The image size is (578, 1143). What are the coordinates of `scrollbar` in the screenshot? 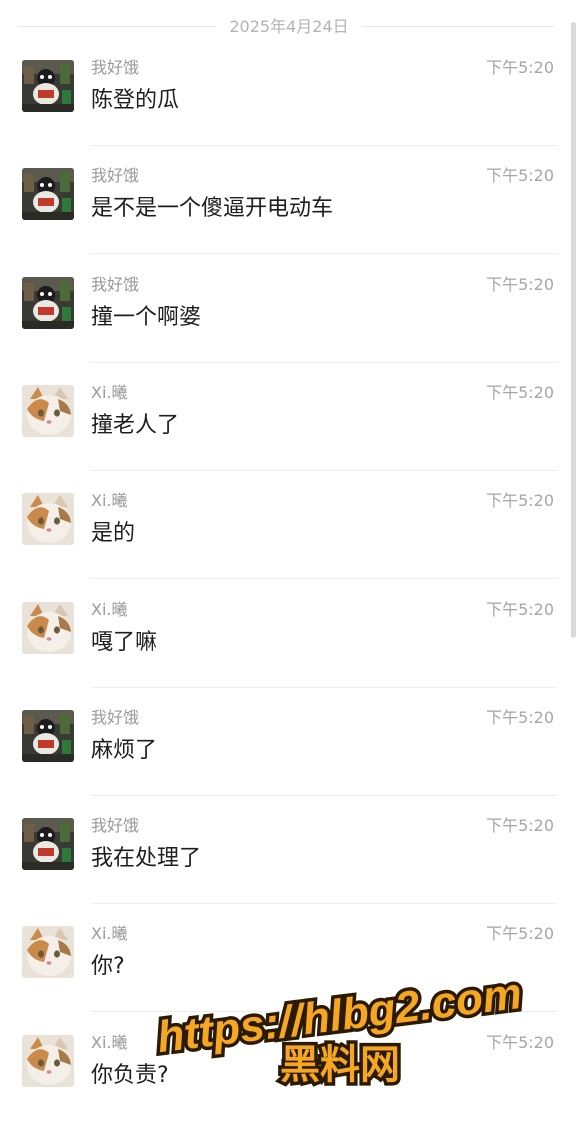 It's located at (573, 330).